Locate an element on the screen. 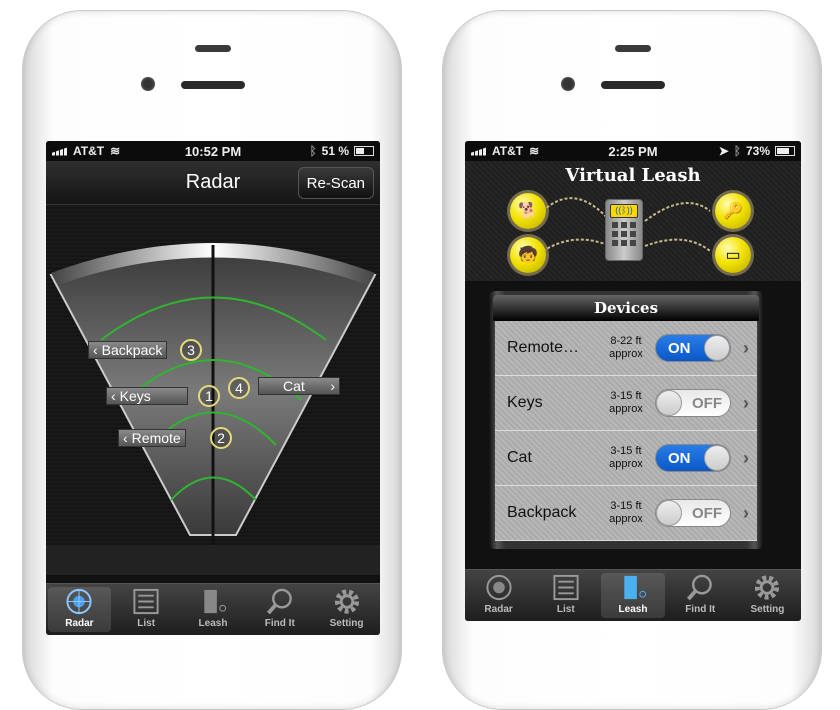 The height and width of the screenshot is (710, 840). dog-ball-icon: 🐕 is located at coordinates (528, 211).